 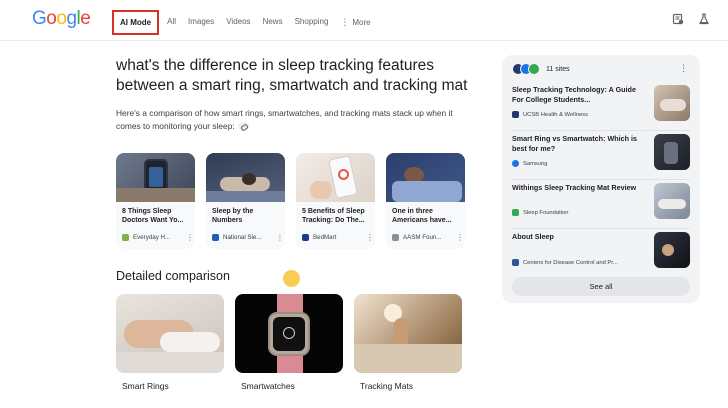 I want to click on card-title: Sleep by the Numbers, so click(x=233, y=216).